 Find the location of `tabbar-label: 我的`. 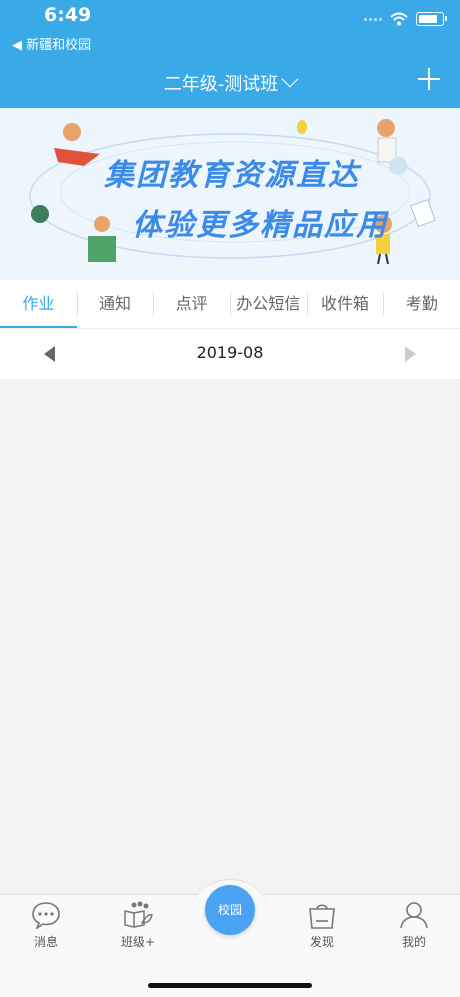

tabbar-label: 我的 is located at coordinates (413, 942).